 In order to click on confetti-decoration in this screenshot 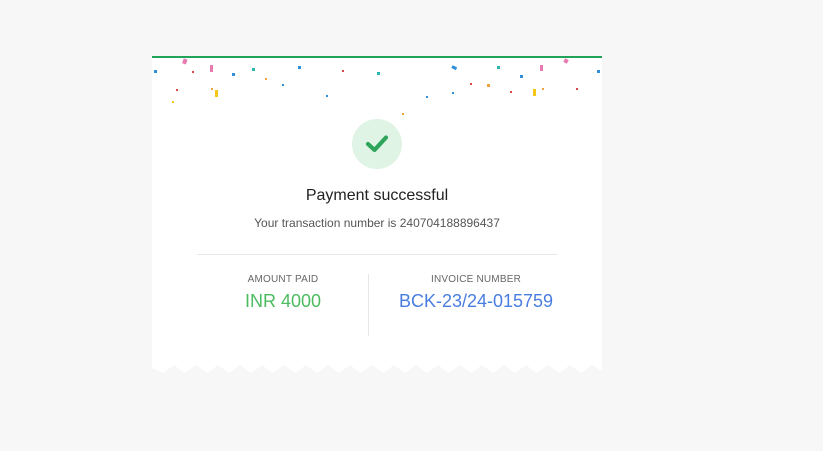, I will do `click(377, 86)`.